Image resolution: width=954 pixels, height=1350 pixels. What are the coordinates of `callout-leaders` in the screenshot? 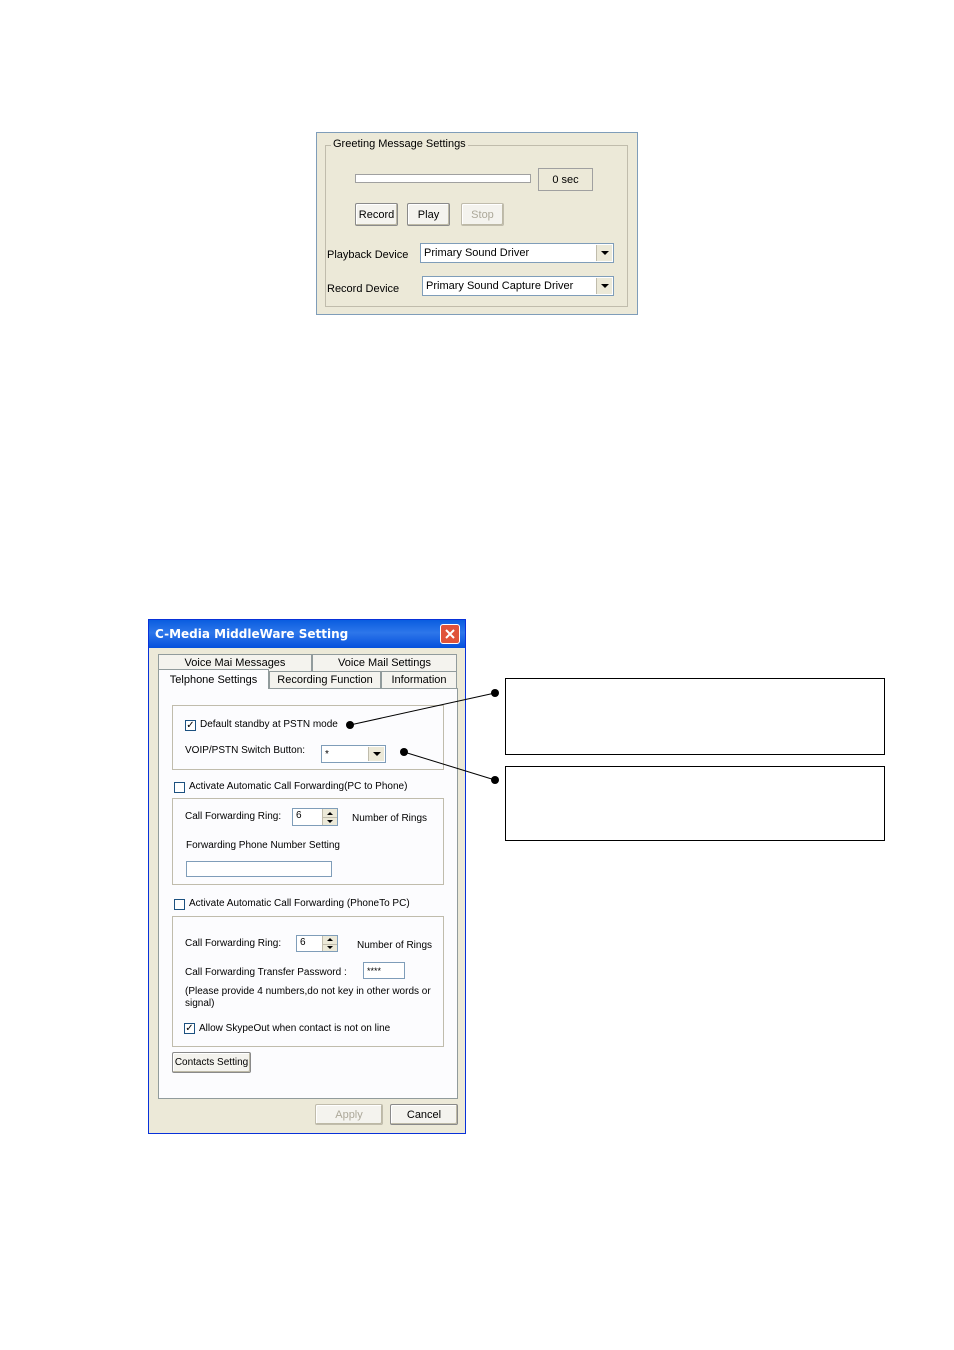 It's located at (422, 736).